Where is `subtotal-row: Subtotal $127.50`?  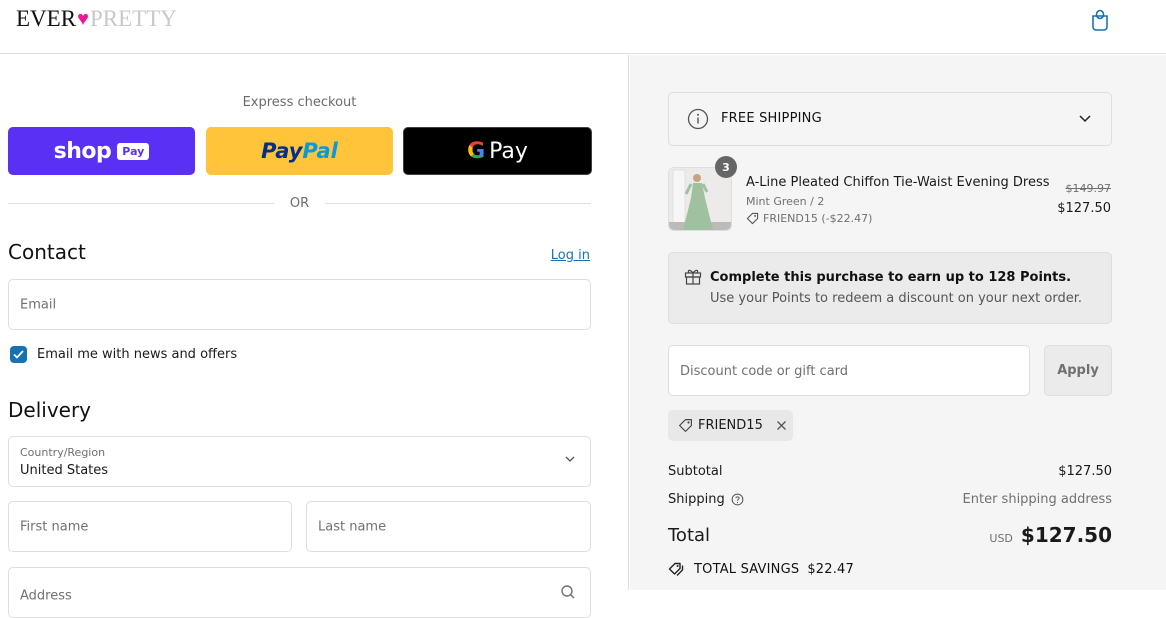 subtotal-row: Subtotal $127.50 is located at coordinates (890, 471).